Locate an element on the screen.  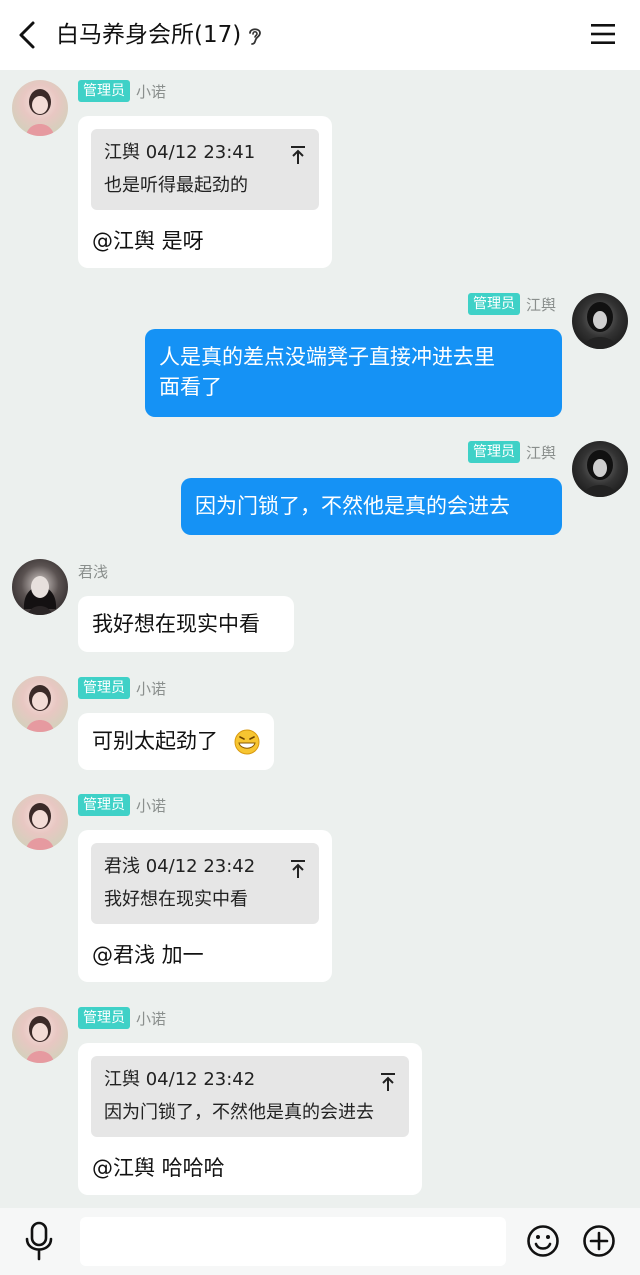
message-bubble: 可别太起劲了 is located at coordinates (176, 741).